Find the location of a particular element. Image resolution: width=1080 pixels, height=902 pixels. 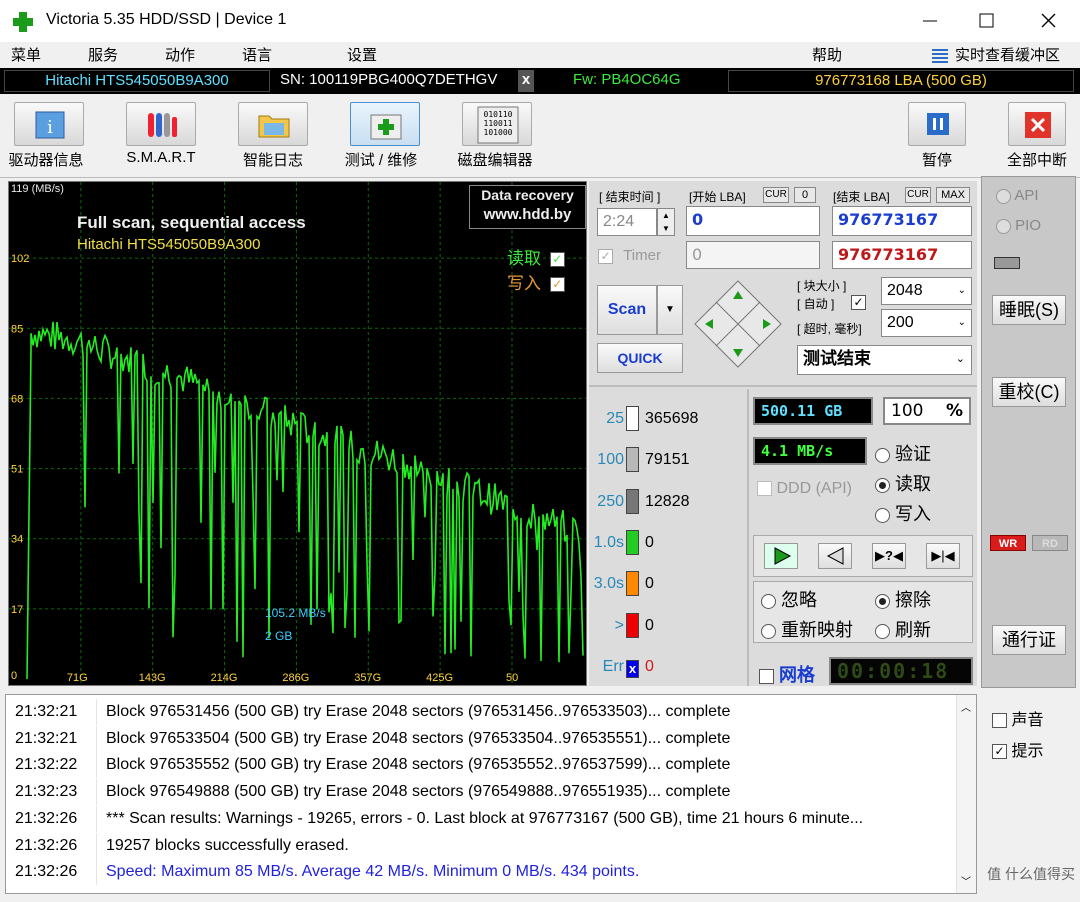

folder-icon is located at coordinates (274, 125).